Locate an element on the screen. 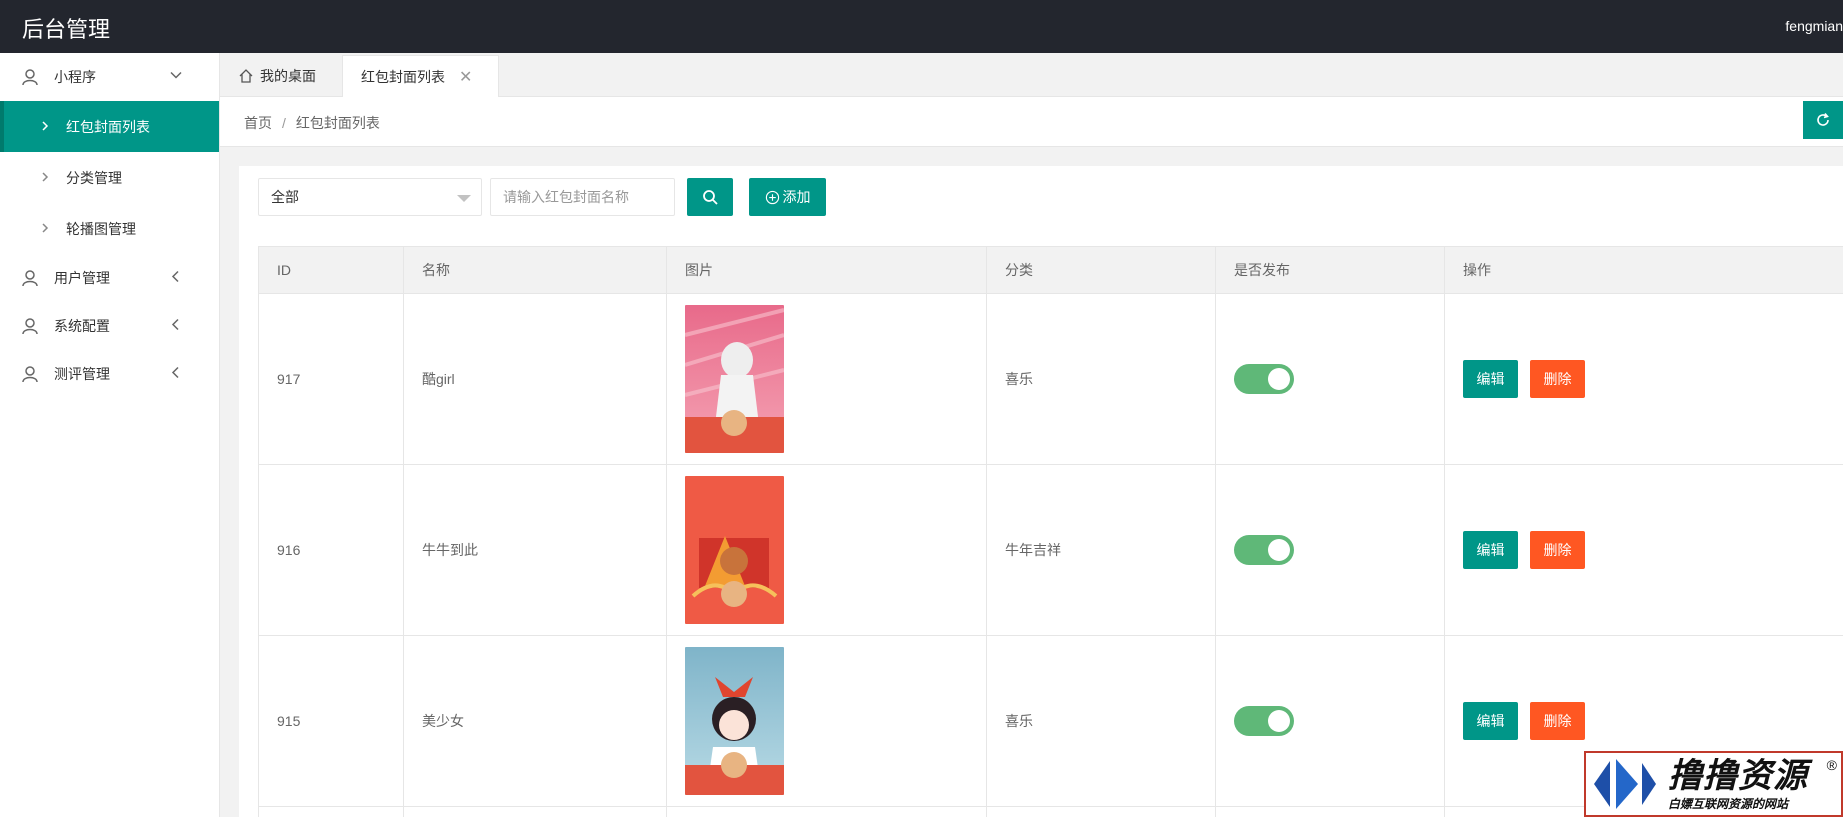  sidebar-group-evaluation: 测评管理 is located at coordinates (109, 374).